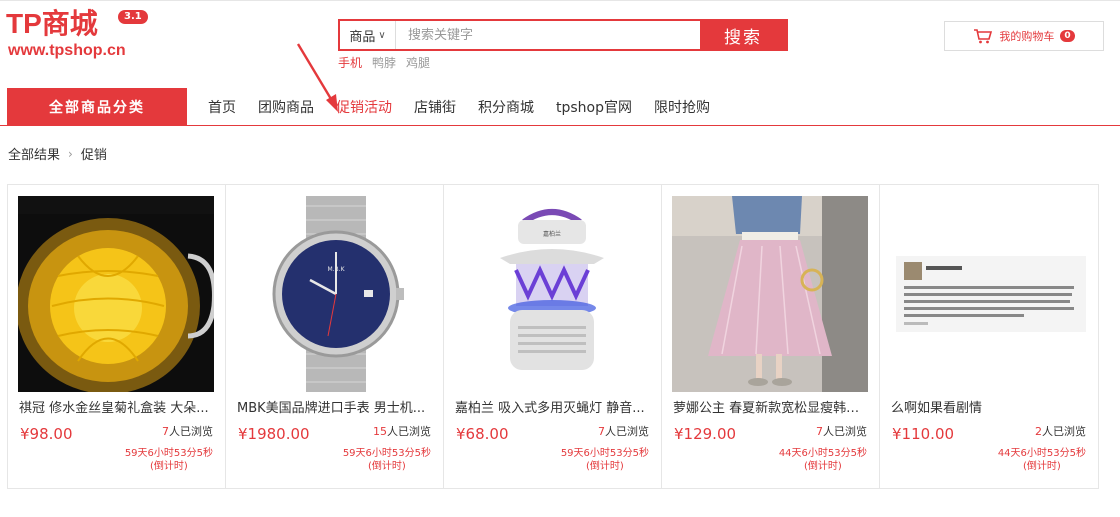  What do you see at coordinates (983, 36) in the screenshot?
I see `cart-icon` at bounding box center [983, 36].